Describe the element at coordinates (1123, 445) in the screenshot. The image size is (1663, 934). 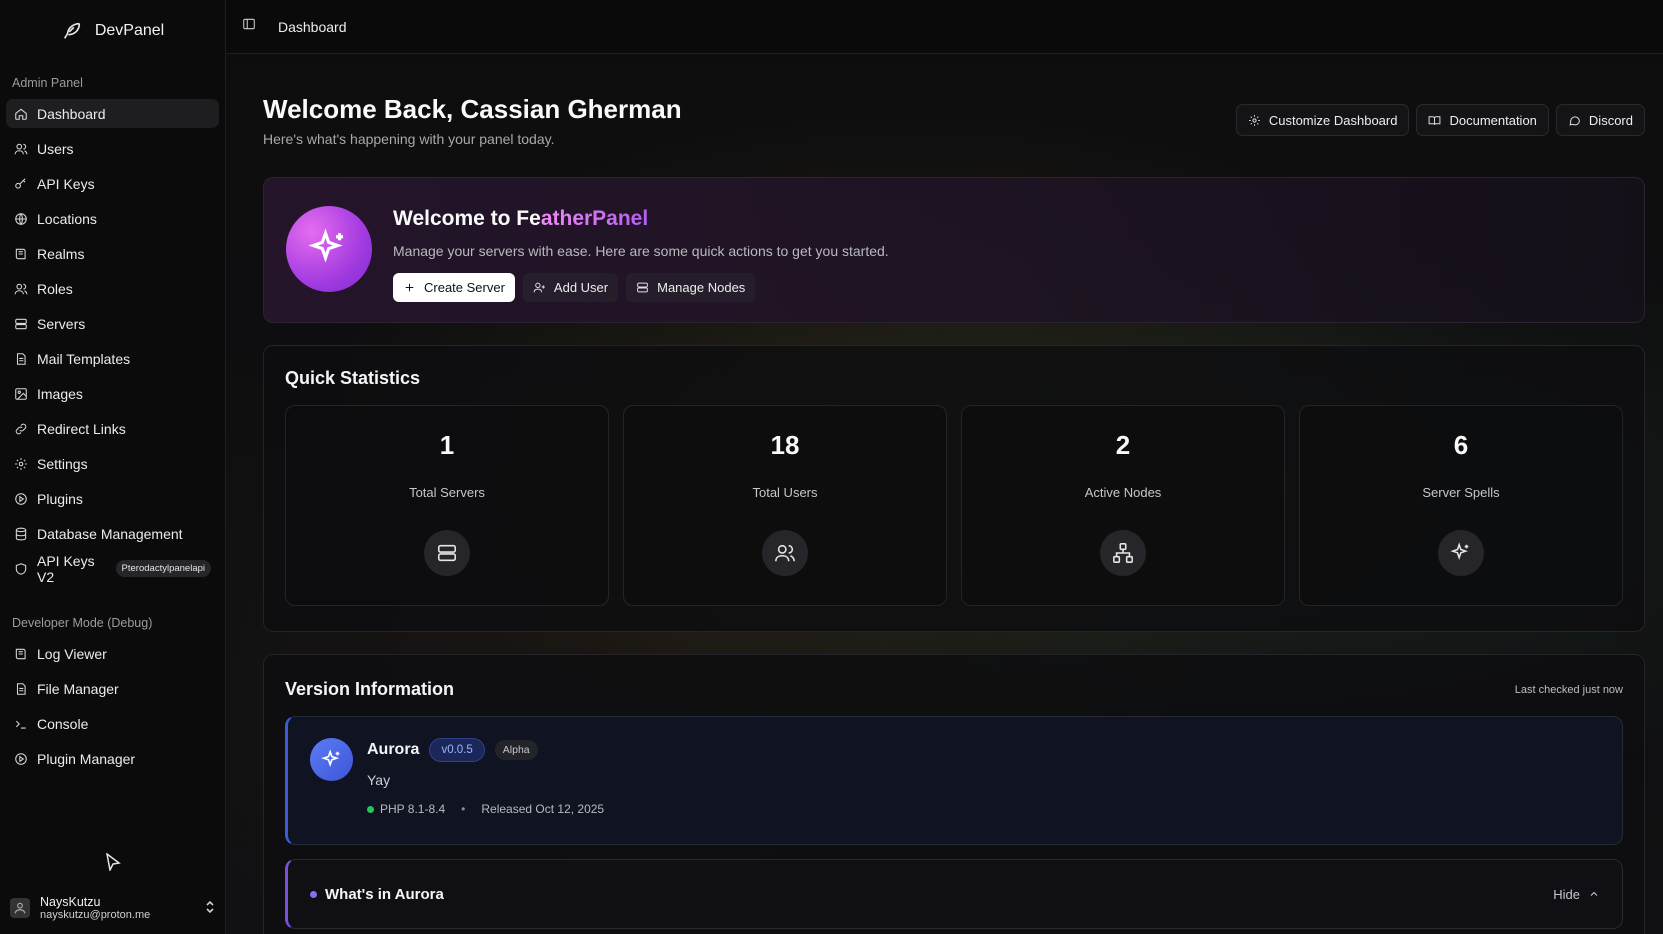
I see `stat-value: 2` at that location.